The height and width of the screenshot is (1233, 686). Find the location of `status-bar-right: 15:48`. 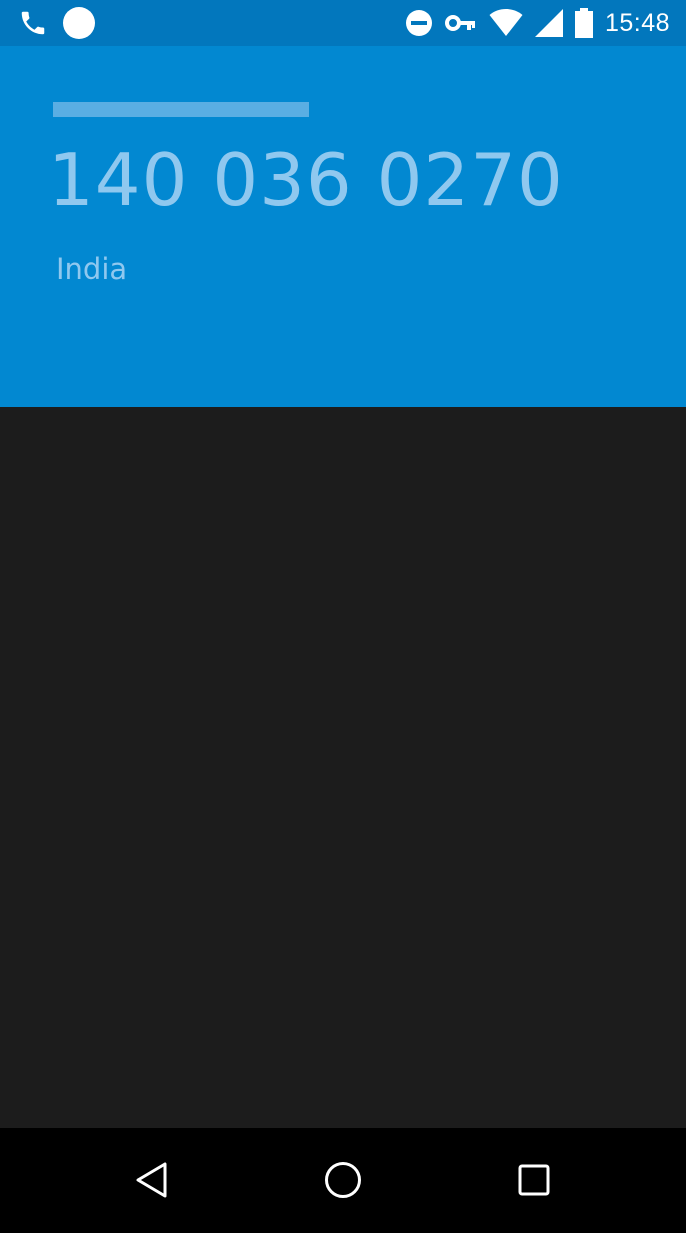

status-bar-right: 15:48 is located at coordinates (537, 23).